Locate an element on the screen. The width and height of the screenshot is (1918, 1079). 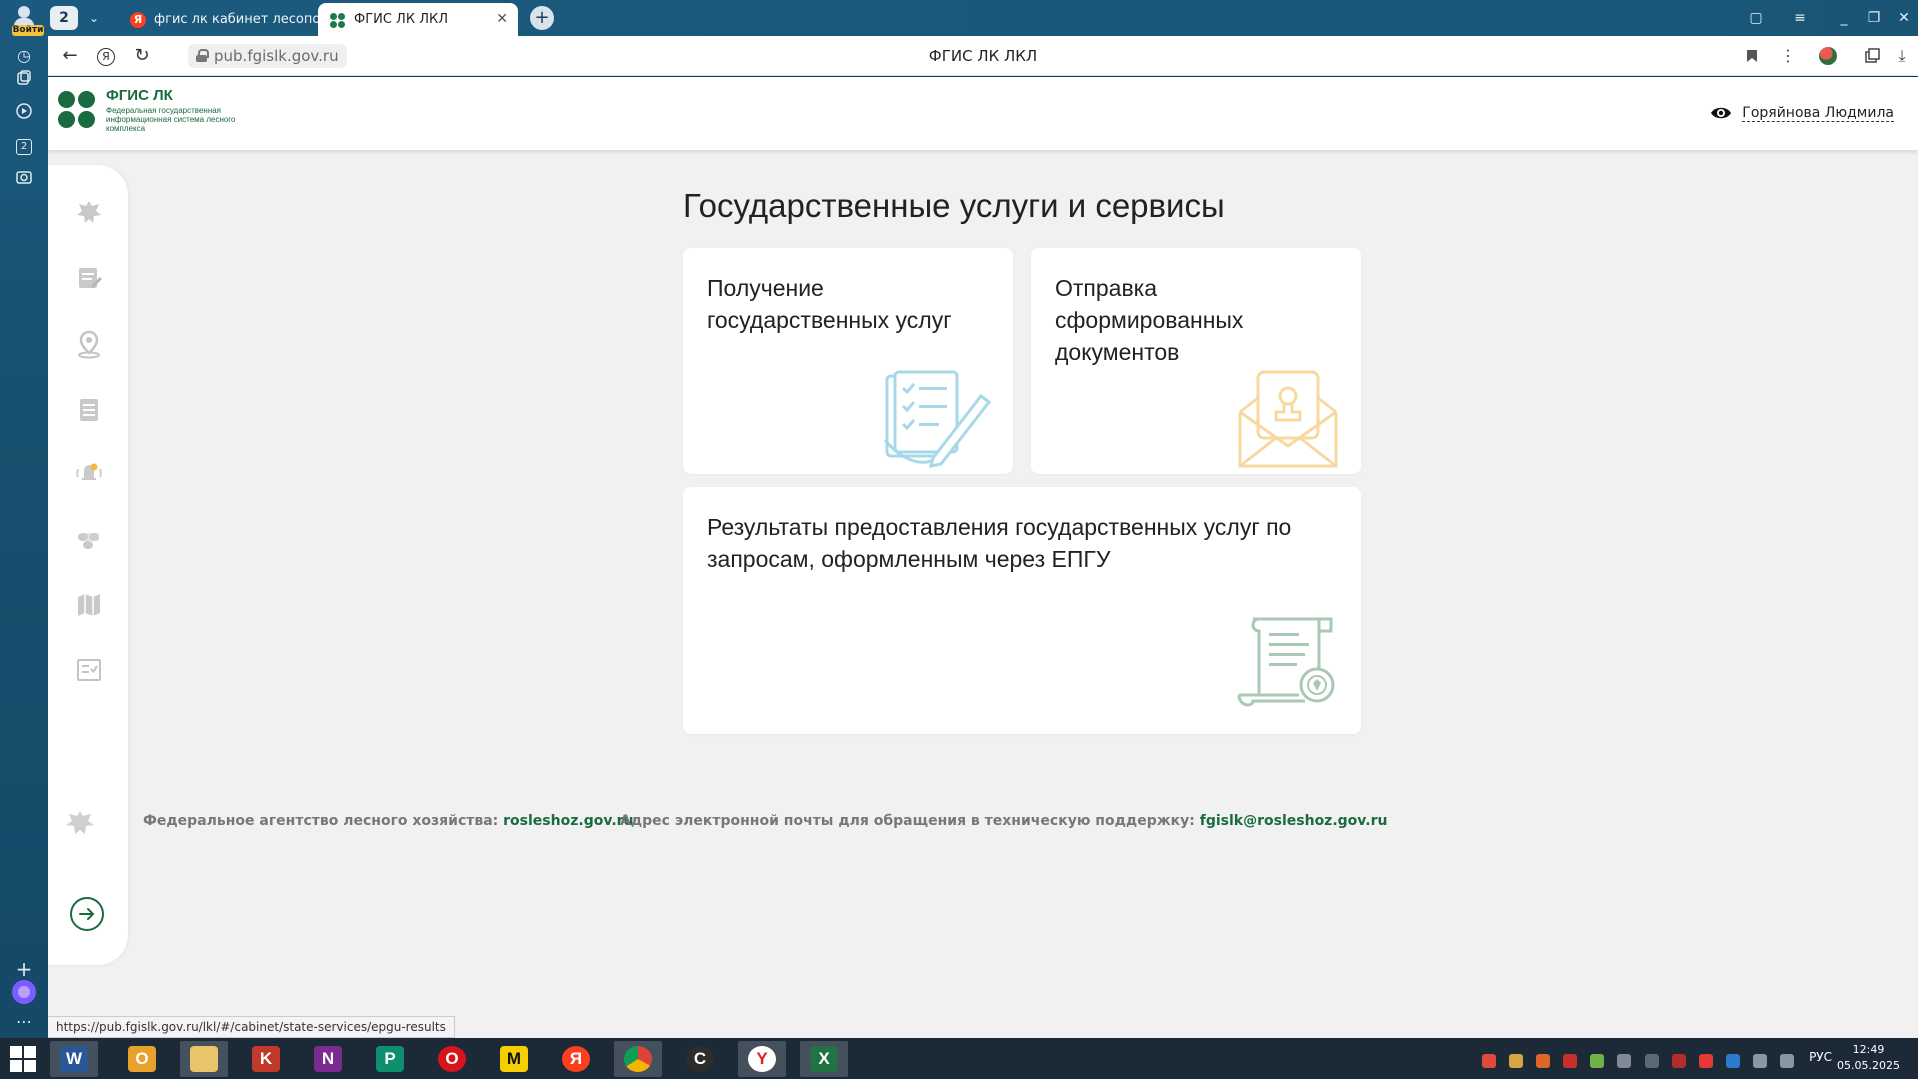
card-get-services: Получение государственных услуг is located at coordinates (848, 361).